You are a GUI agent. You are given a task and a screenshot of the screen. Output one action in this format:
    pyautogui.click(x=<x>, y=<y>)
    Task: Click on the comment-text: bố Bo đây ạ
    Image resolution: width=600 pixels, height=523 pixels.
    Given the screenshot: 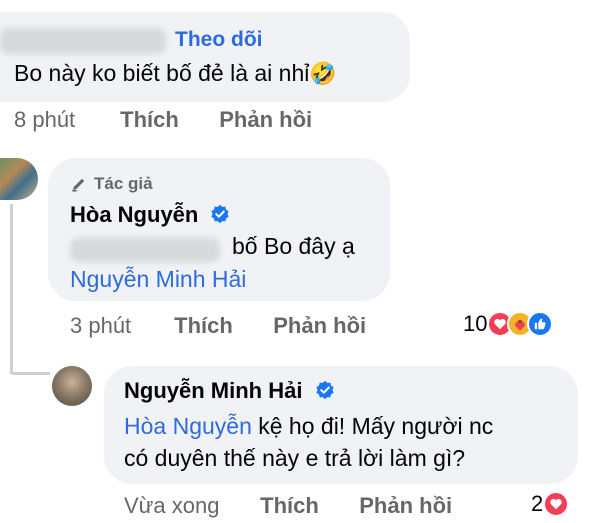 What is the action you would take?
    pyautogui.click(x=293, y=246)
    